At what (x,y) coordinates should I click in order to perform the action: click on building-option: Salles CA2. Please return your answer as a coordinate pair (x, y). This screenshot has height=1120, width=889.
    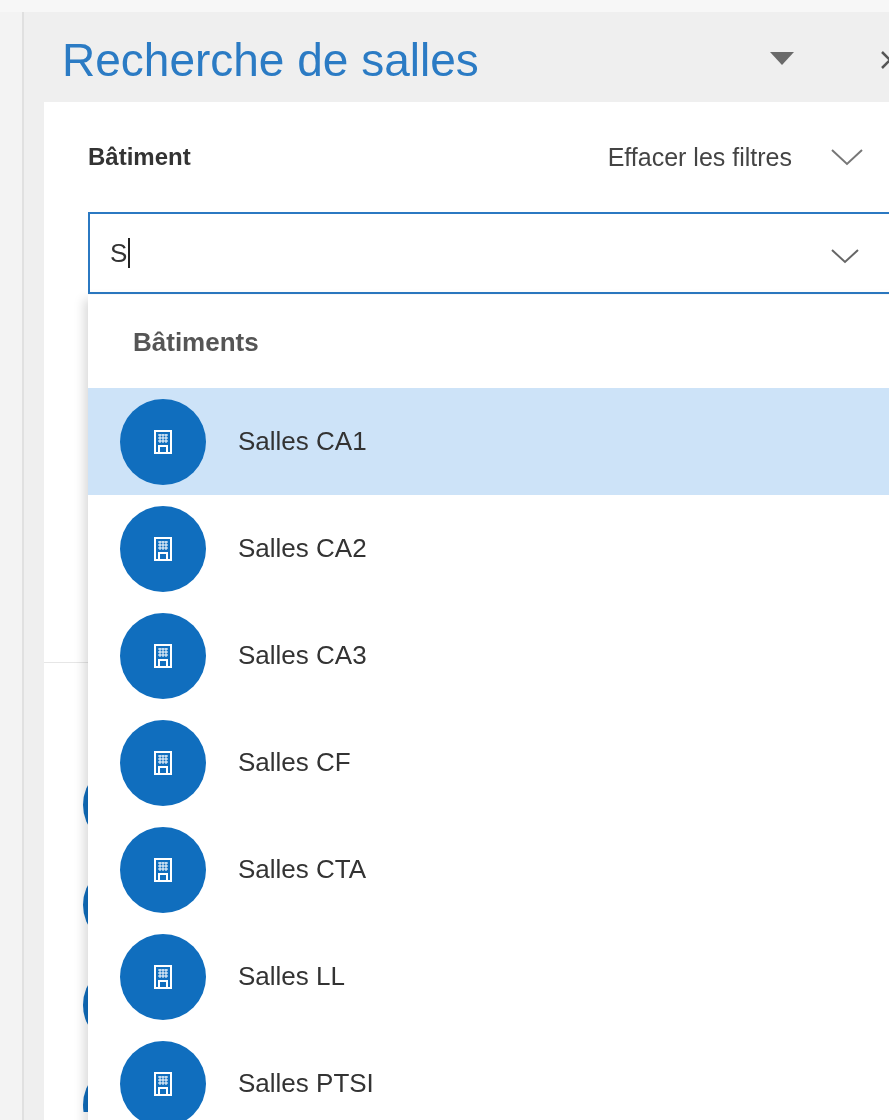
    Looking at the image, I should click on (488, 548).